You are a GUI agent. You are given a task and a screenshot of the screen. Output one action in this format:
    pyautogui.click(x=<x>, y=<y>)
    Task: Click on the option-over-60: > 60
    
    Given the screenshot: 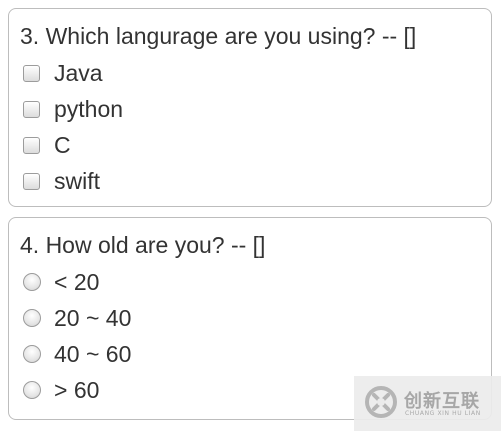 What is the action you would take?
    pyautogui.click(x=61, y=390)
    